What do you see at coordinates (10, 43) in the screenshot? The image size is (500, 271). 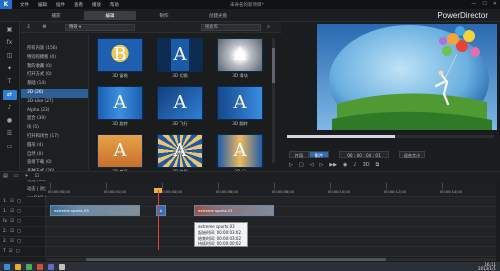 I see `effect-room-icon: fx` at bounding box center [10, 43].